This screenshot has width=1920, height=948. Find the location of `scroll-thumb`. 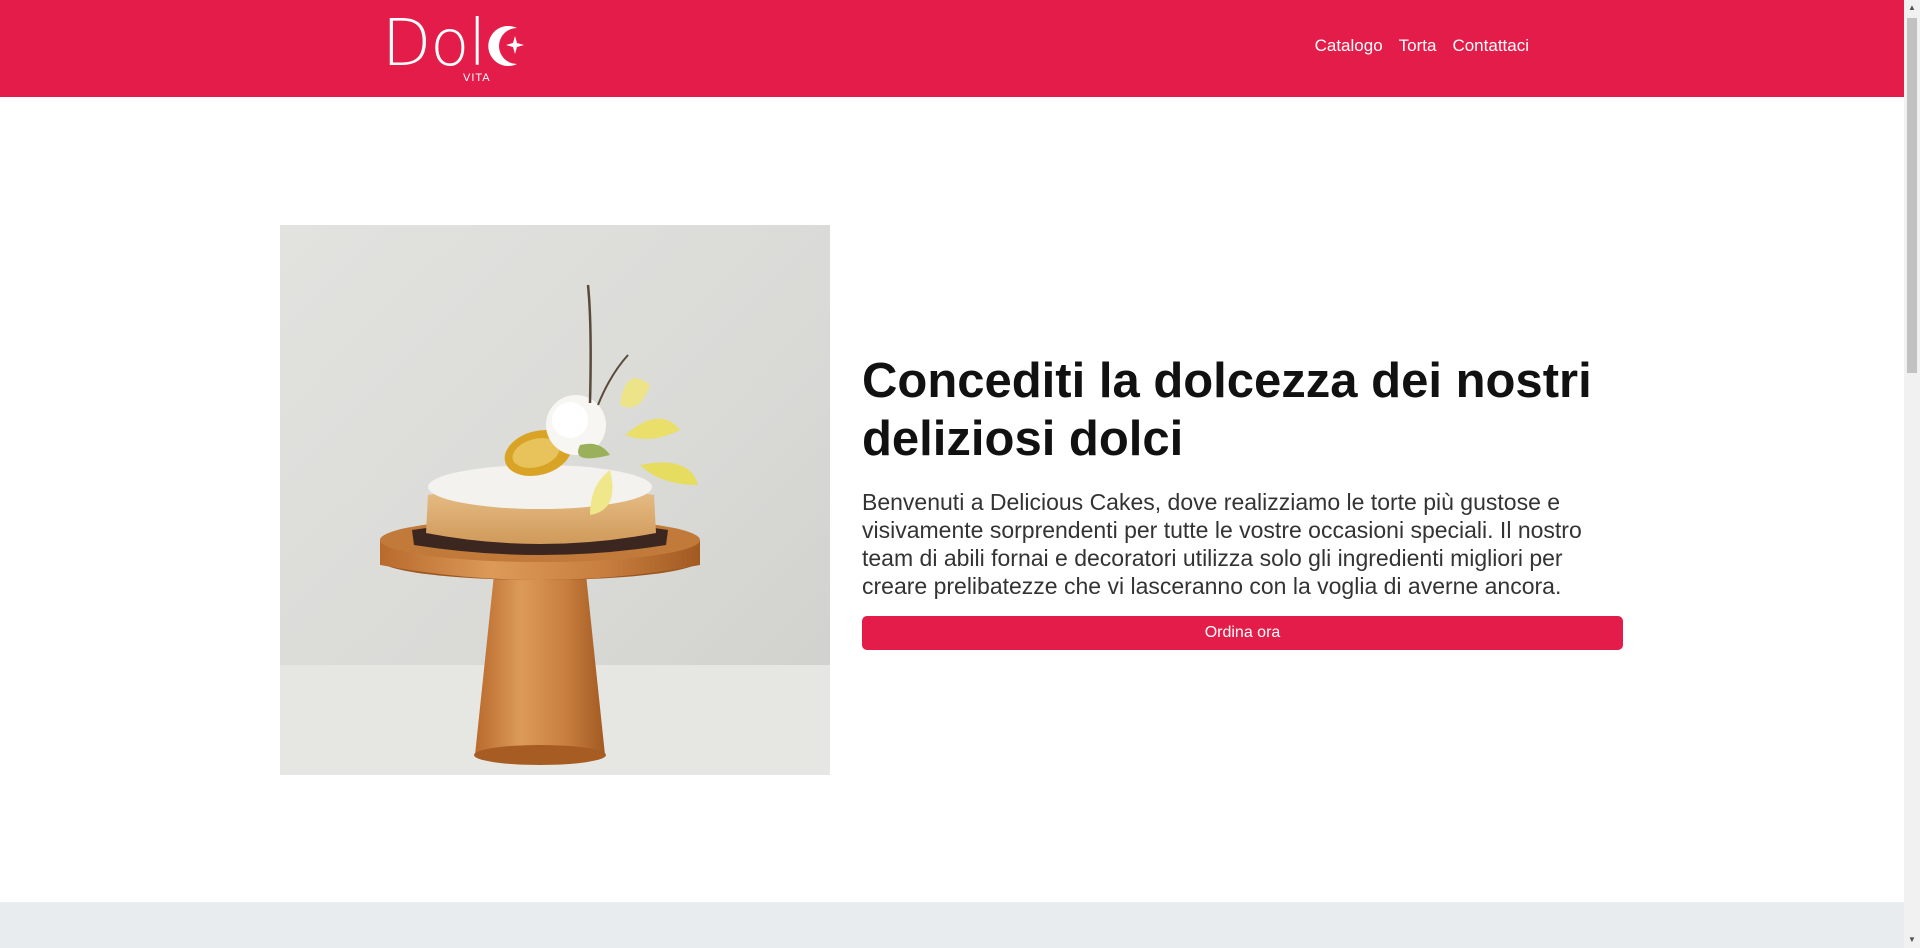

scroll-thumb is located at coordinates (1912, 195).